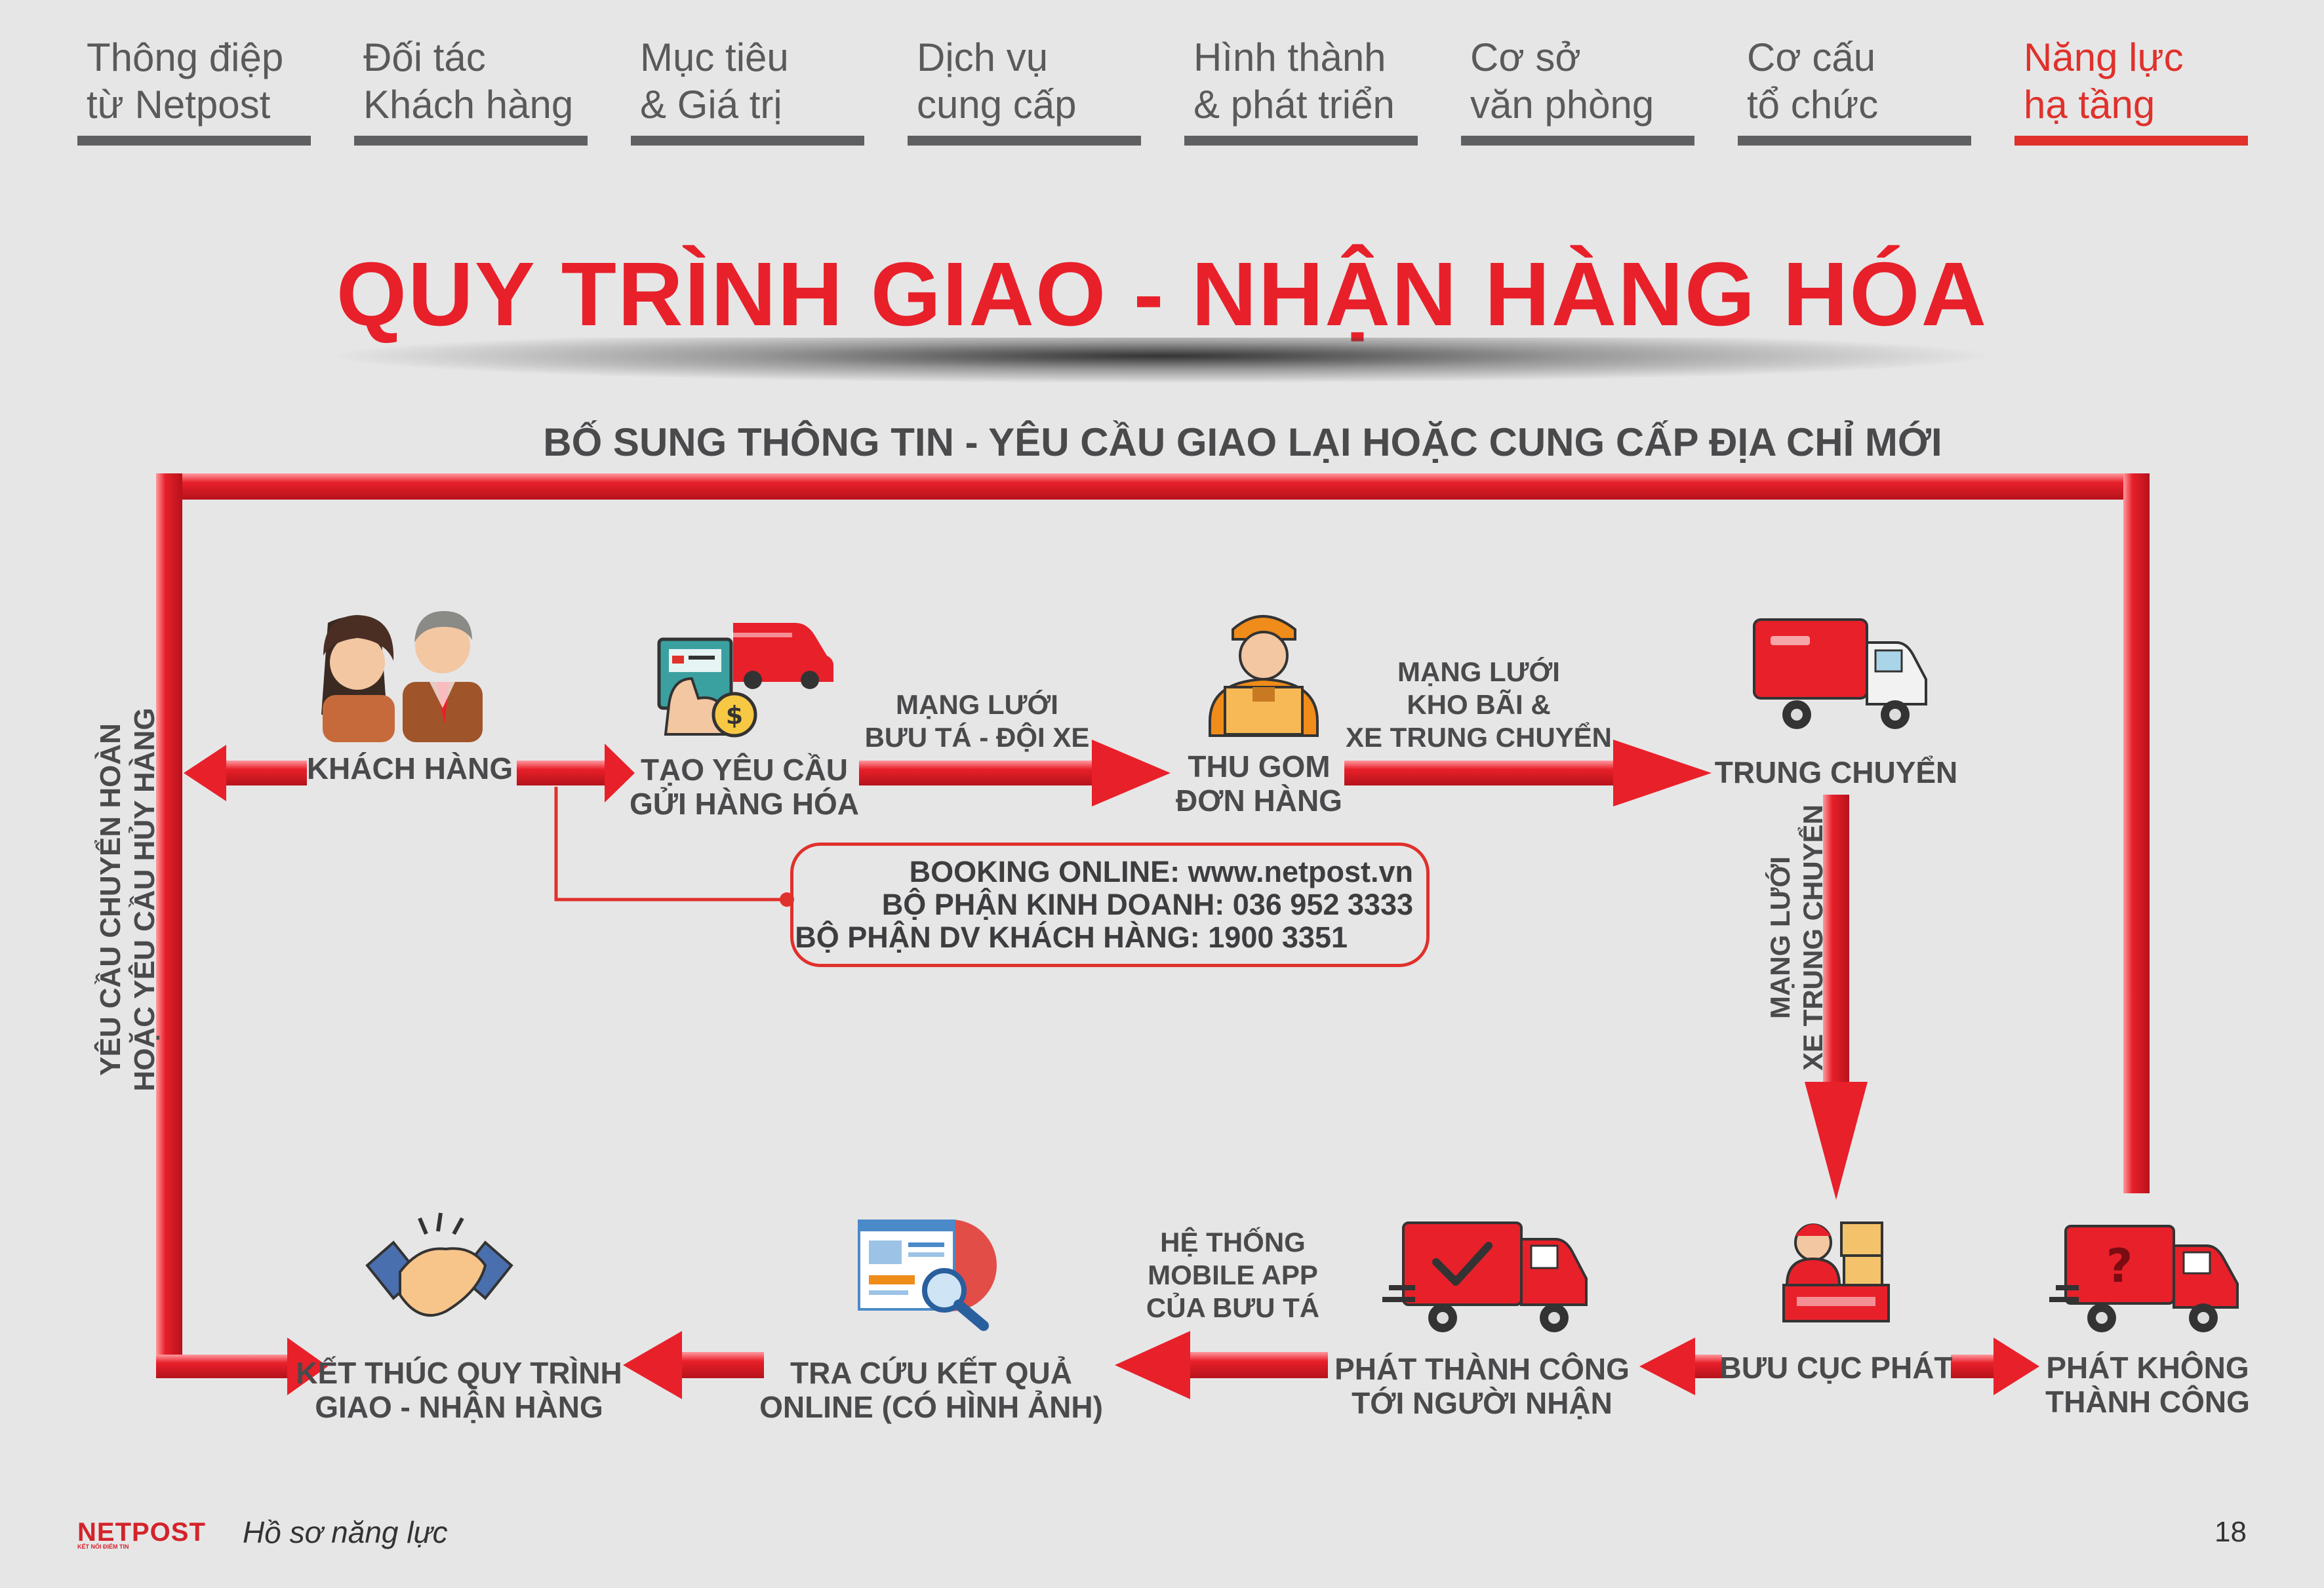 The image size is (2324, 1588). I want to click on footer-logo-text: NETPOST, so click(141, 1532).